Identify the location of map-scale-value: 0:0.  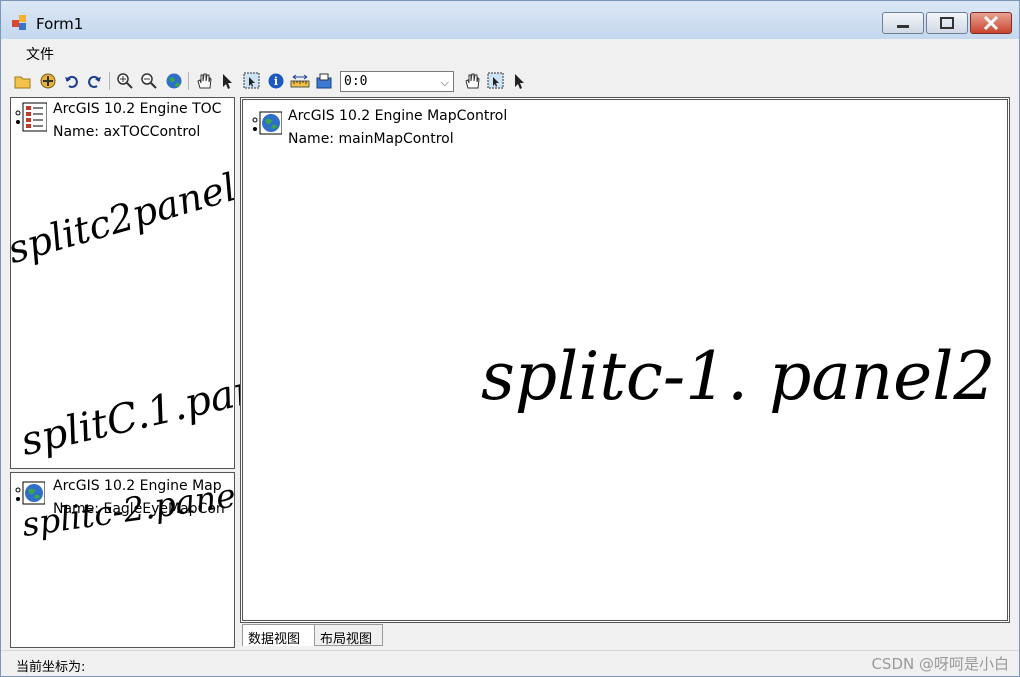
(356, 81).